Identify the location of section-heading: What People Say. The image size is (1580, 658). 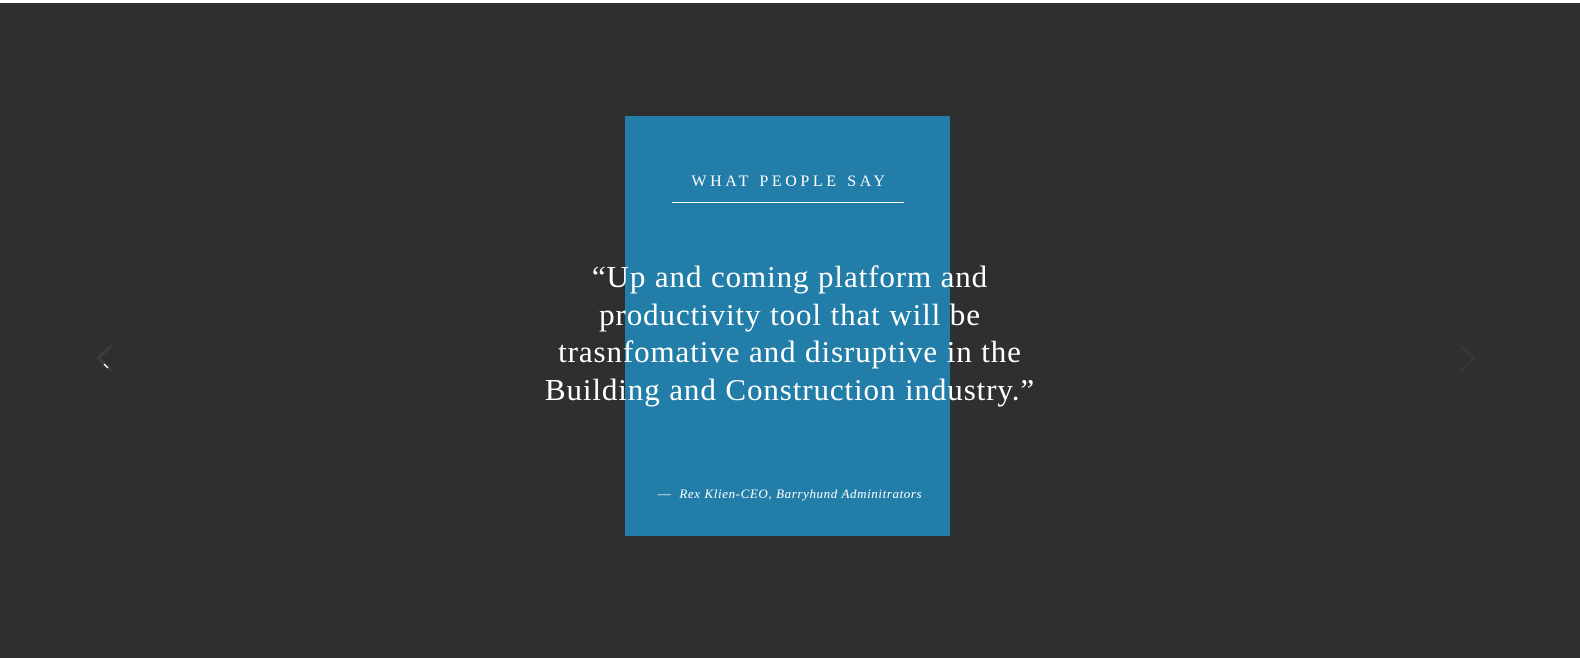
(790, 181).